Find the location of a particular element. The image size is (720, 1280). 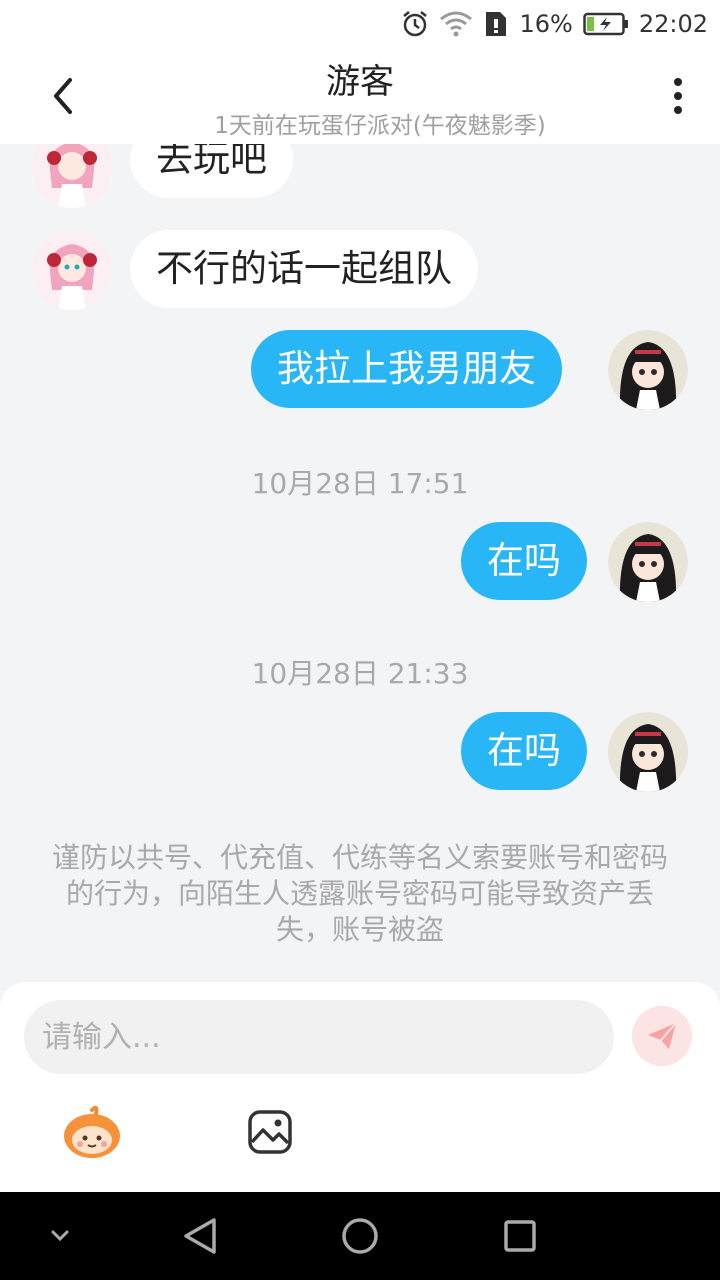

image-icon is located at coordinates (270, 1132).